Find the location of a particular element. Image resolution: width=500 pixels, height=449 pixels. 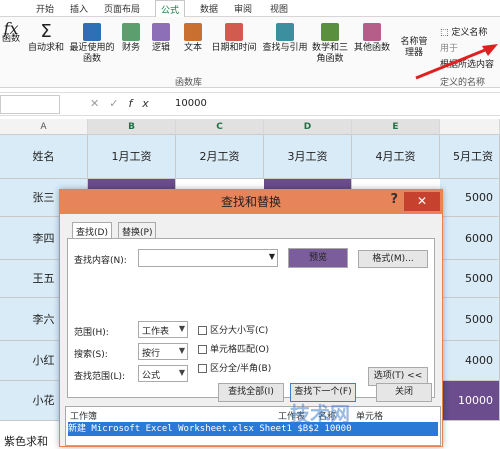

text-label: 文本 is located at coordinates (192, 48).